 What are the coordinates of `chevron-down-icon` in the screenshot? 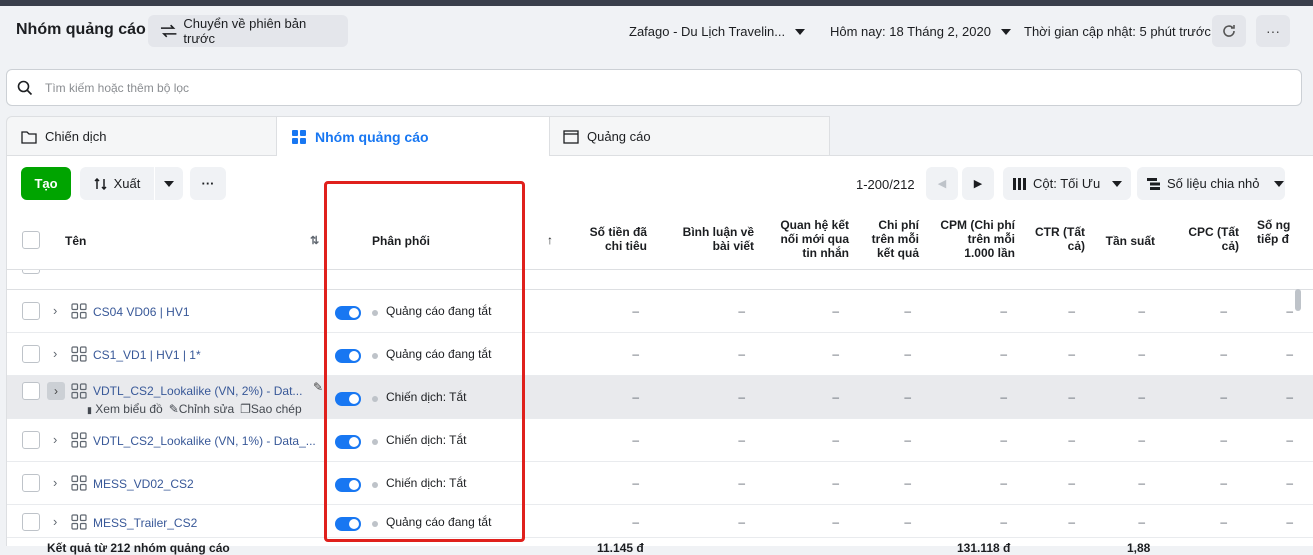 It's located at (800, 31).